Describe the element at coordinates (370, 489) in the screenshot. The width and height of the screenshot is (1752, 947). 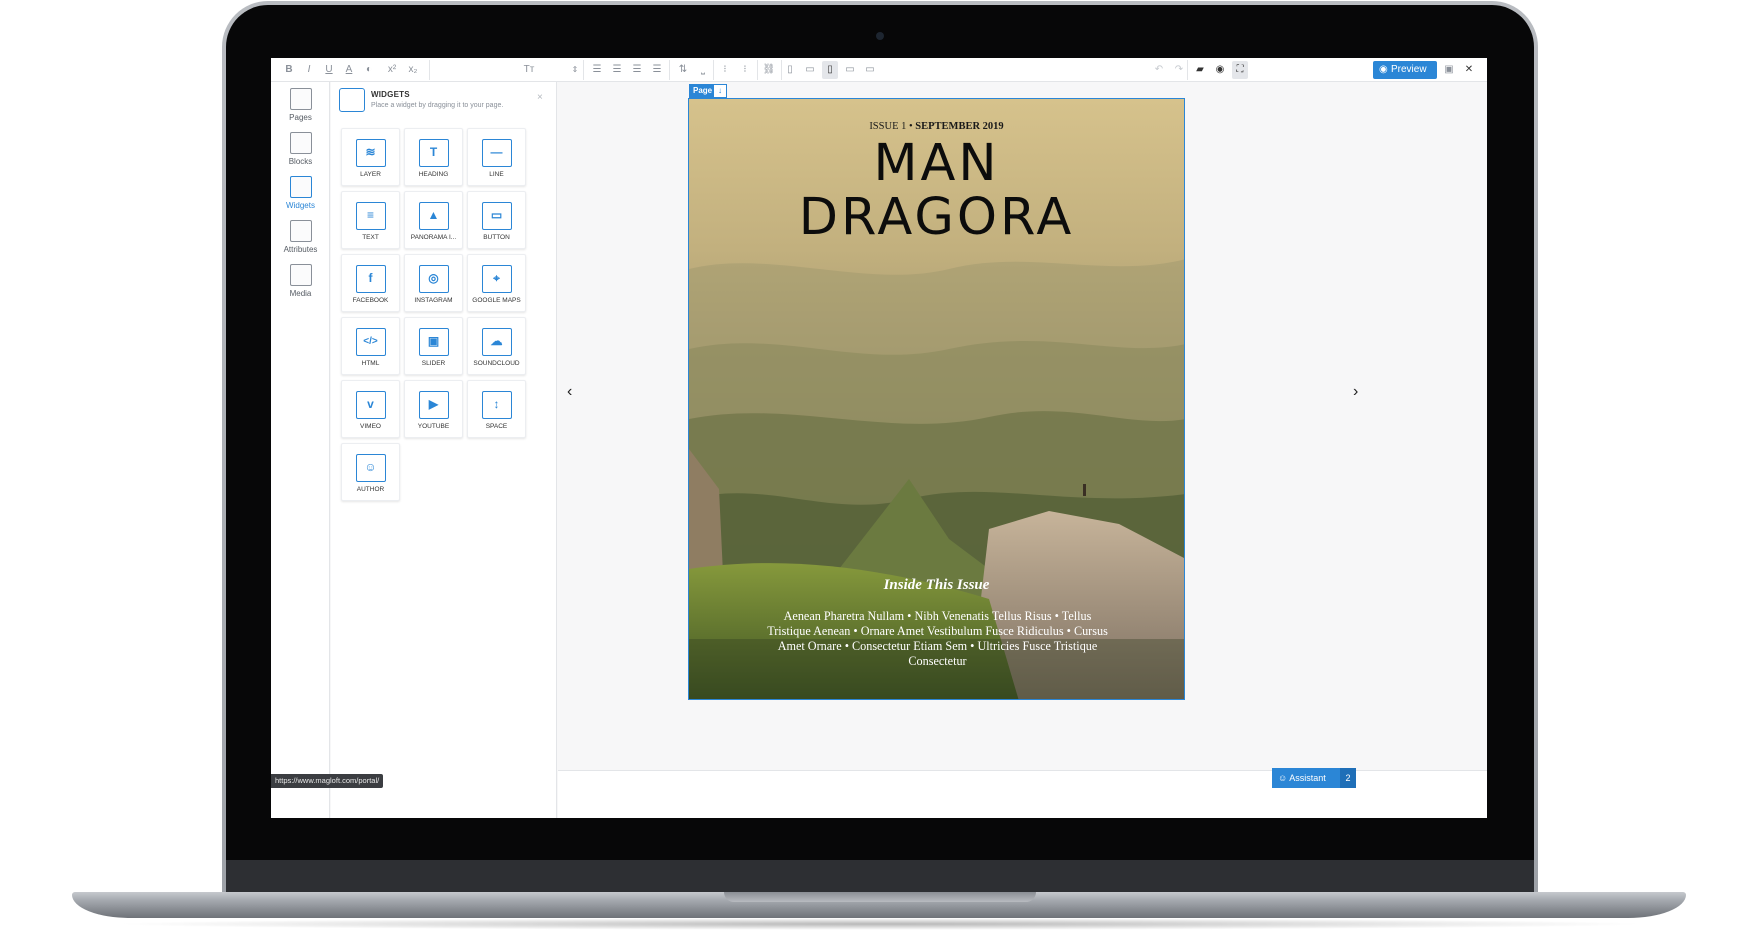
I see `widget-label: AUTHOR` at that location.